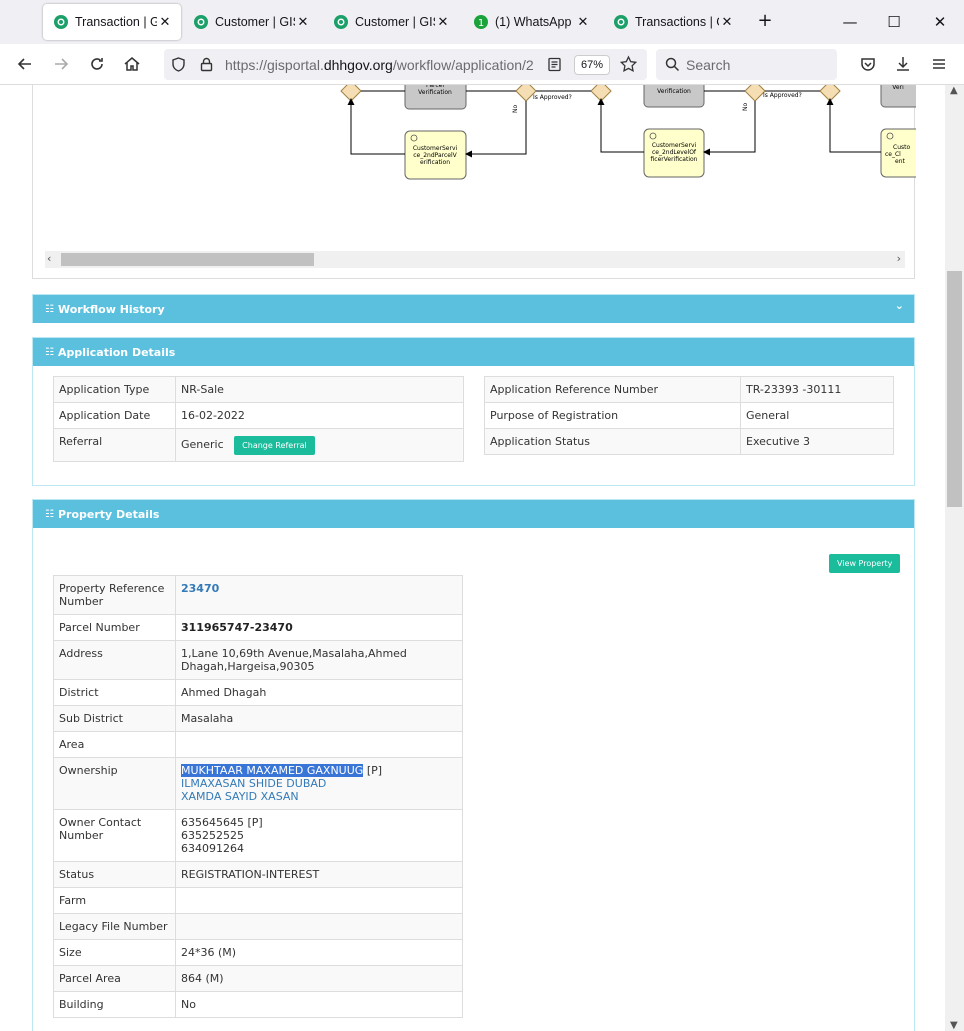  I want to click on table-row: Application Type NR-Sale, so click(258, 389).